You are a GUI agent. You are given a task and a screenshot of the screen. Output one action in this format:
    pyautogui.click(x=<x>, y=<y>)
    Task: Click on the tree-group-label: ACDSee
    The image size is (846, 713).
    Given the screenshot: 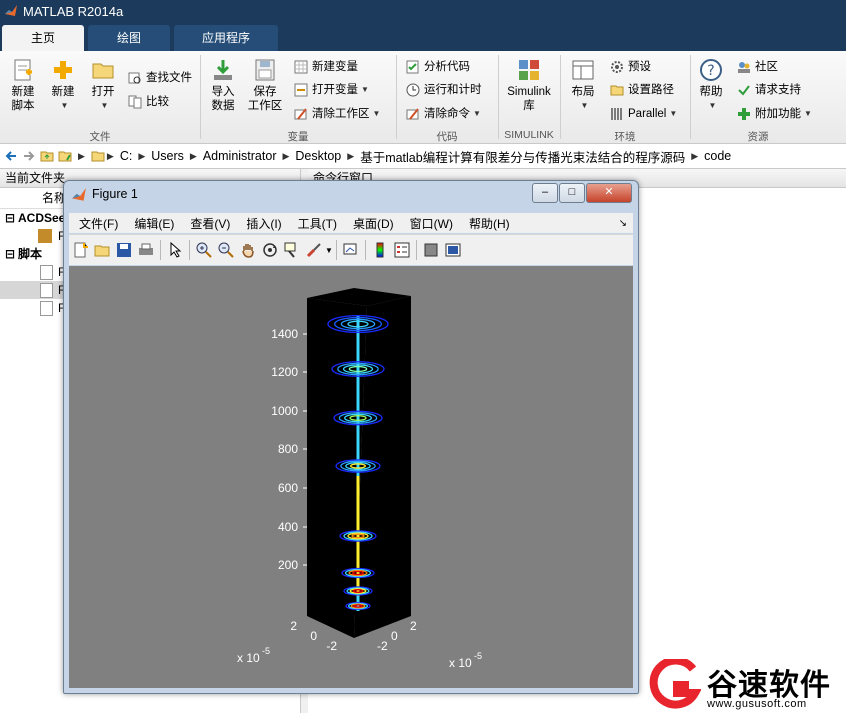 What is the action you would take?
    pyautogui.click(x=42, y=218)
    